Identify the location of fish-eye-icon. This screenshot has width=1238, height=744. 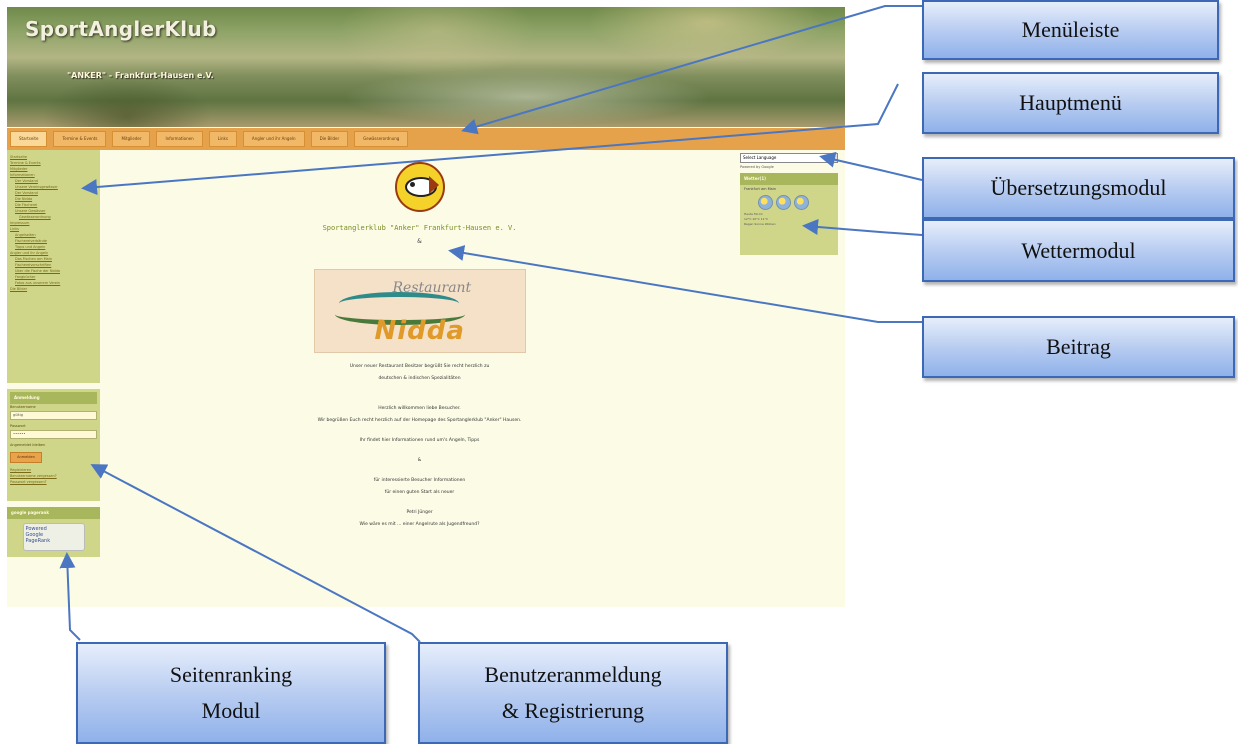
(412, 184).